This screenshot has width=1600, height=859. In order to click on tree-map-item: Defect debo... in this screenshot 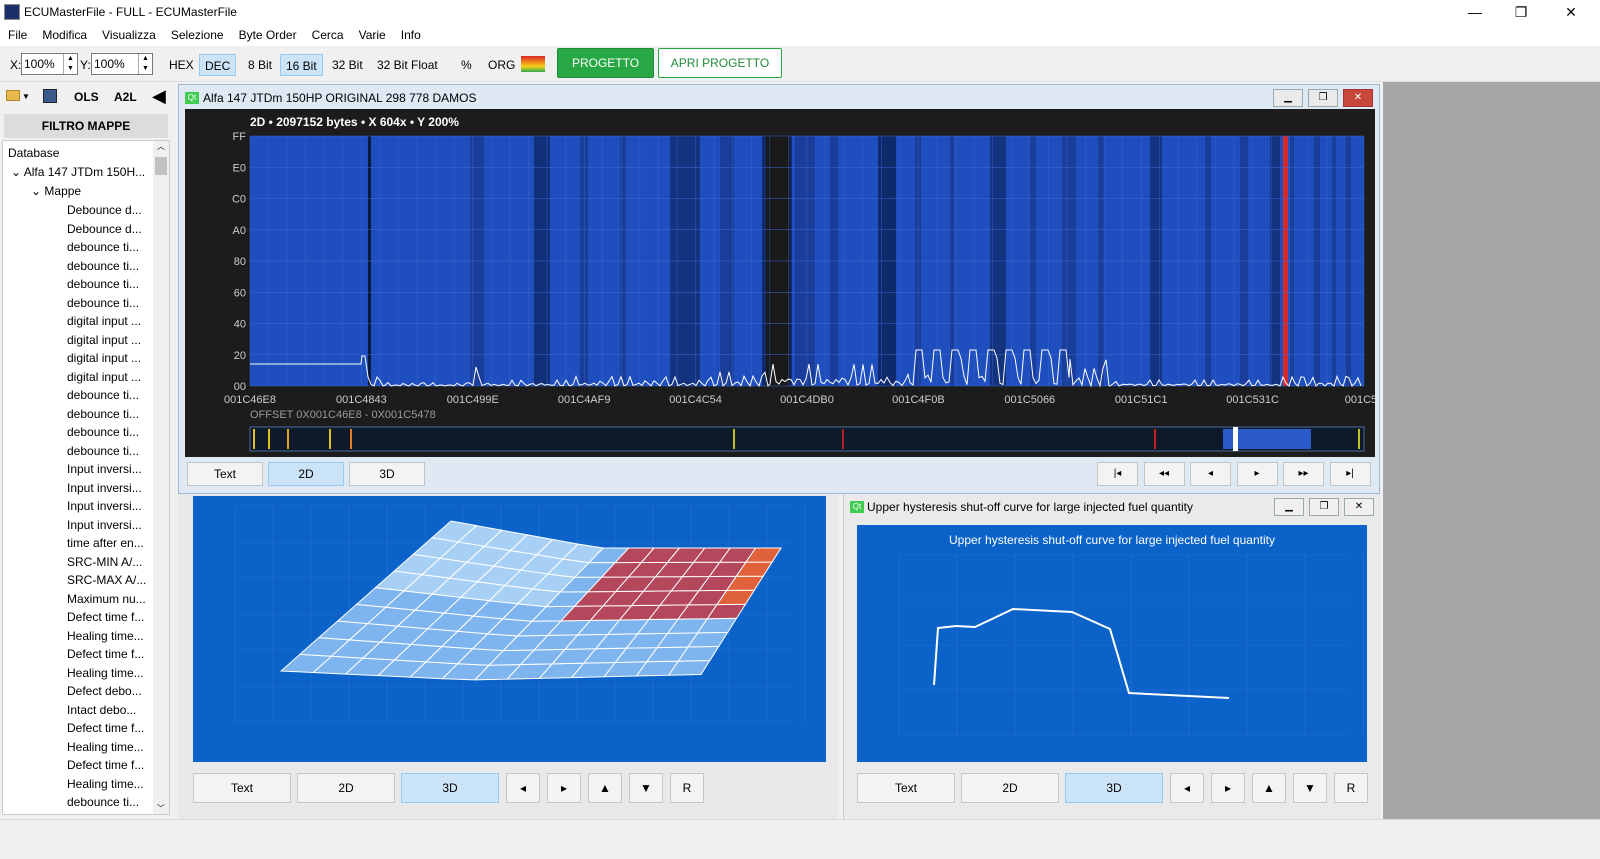, I will do `click(104, 691)`.